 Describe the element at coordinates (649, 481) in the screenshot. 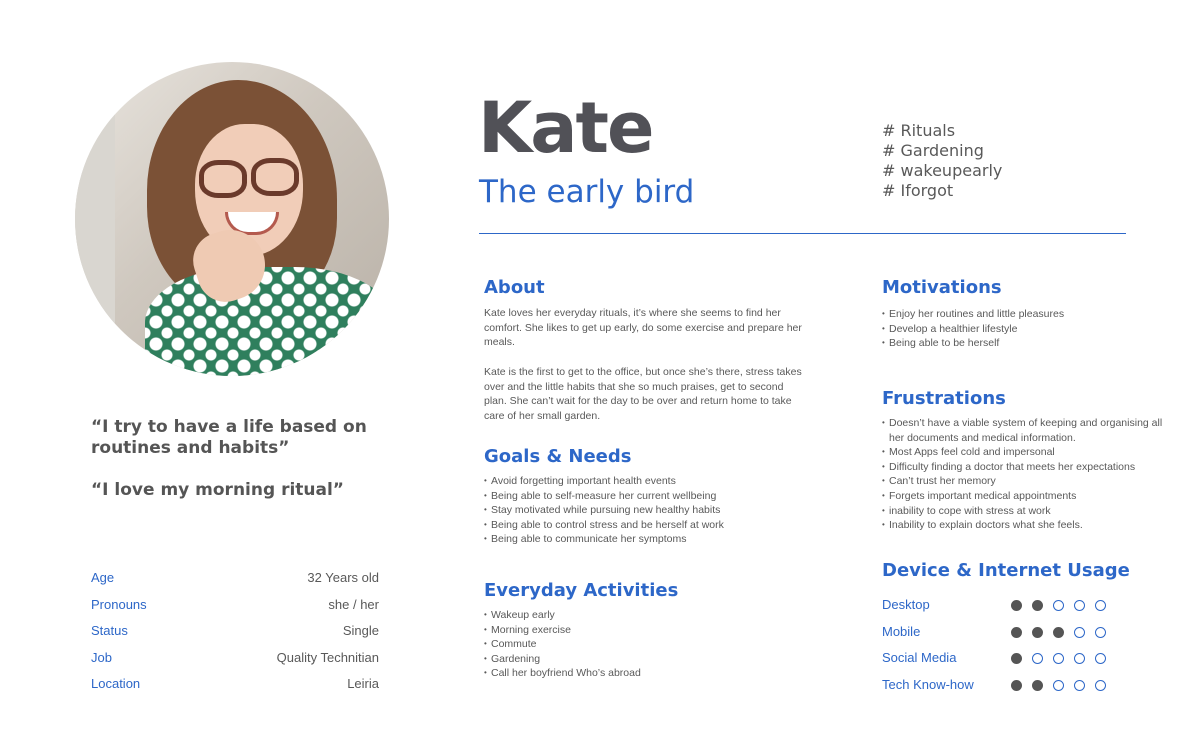

I see `list-item: Avoid forgetting important health events` at that location.